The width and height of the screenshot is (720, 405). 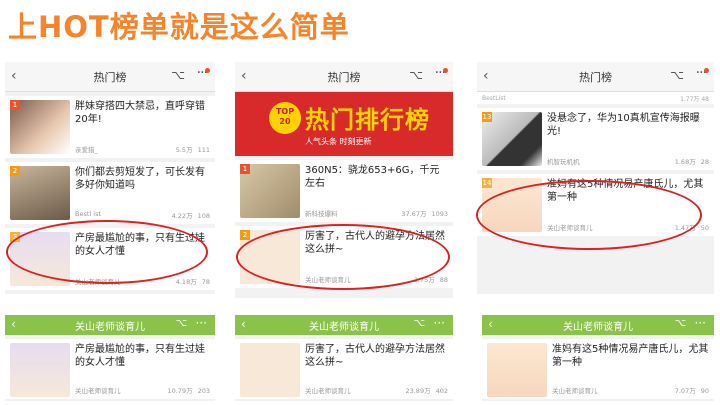 I want to click on view-count: 10.79万, so click(x=180, y=391).